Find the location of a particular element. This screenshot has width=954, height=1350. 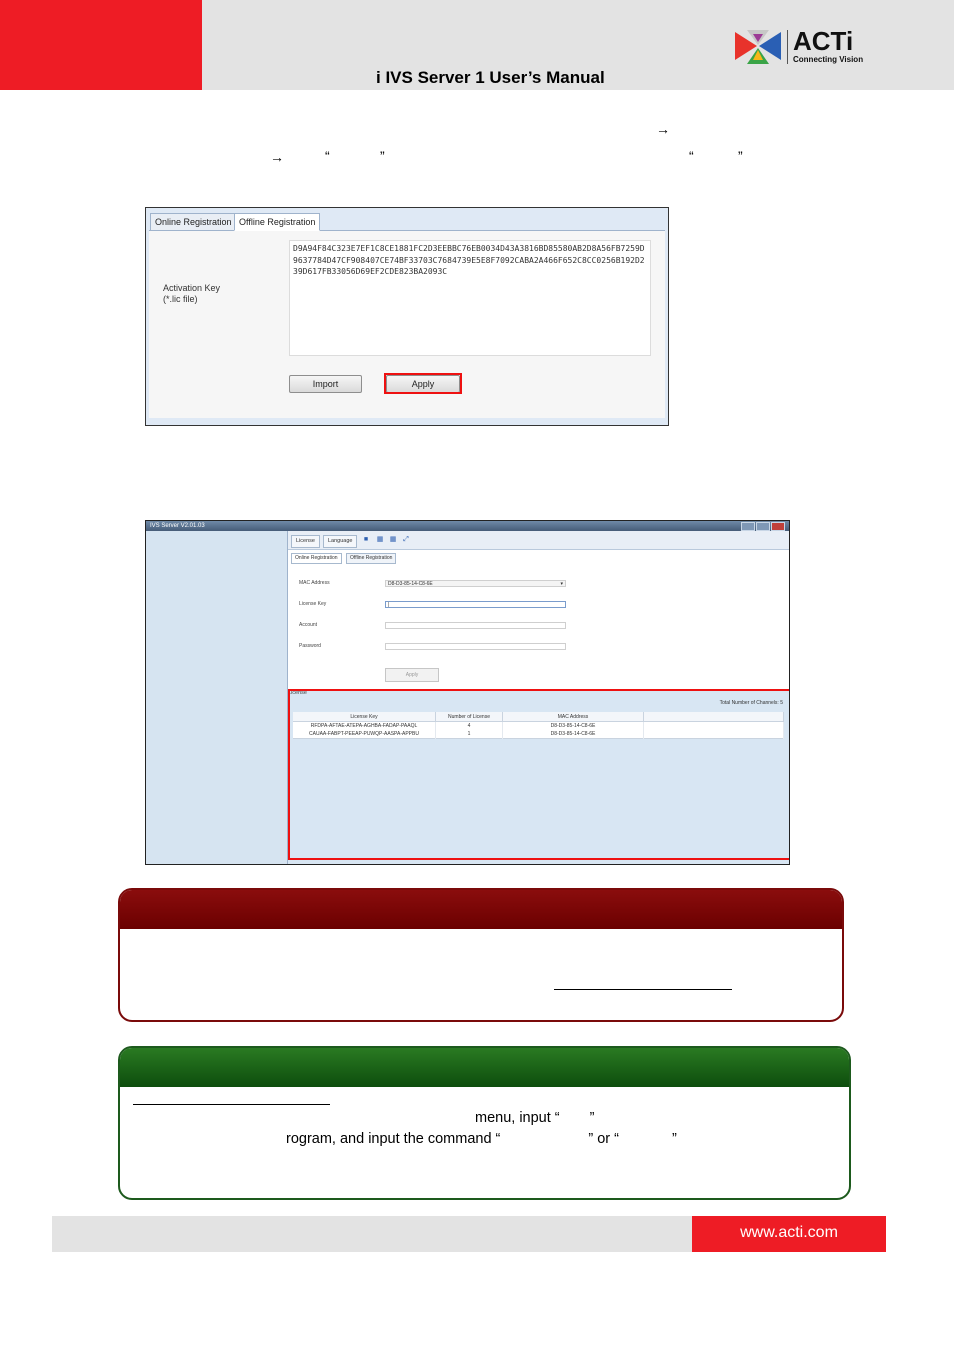

account-input is located at coordinates (475, 625).